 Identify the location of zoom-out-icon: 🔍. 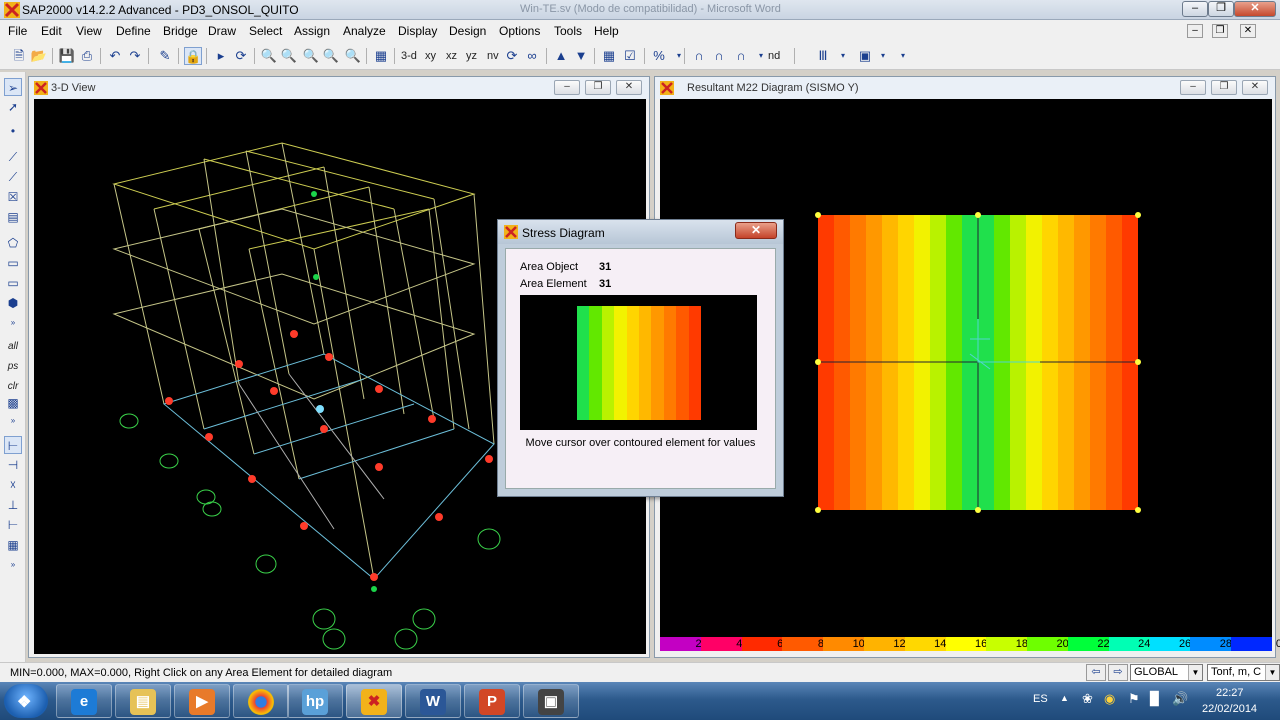
(331, 56).